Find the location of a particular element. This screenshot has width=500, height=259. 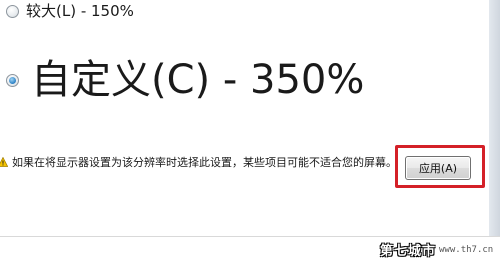

divider is located at coordinates (250, 236).